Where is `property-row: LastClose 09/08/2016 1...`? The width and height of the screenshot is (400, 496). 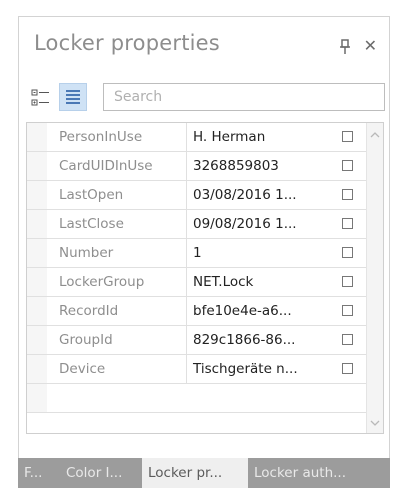
property-row: LastClose 09/08/2016 1... is located at coordinates (197, 224).